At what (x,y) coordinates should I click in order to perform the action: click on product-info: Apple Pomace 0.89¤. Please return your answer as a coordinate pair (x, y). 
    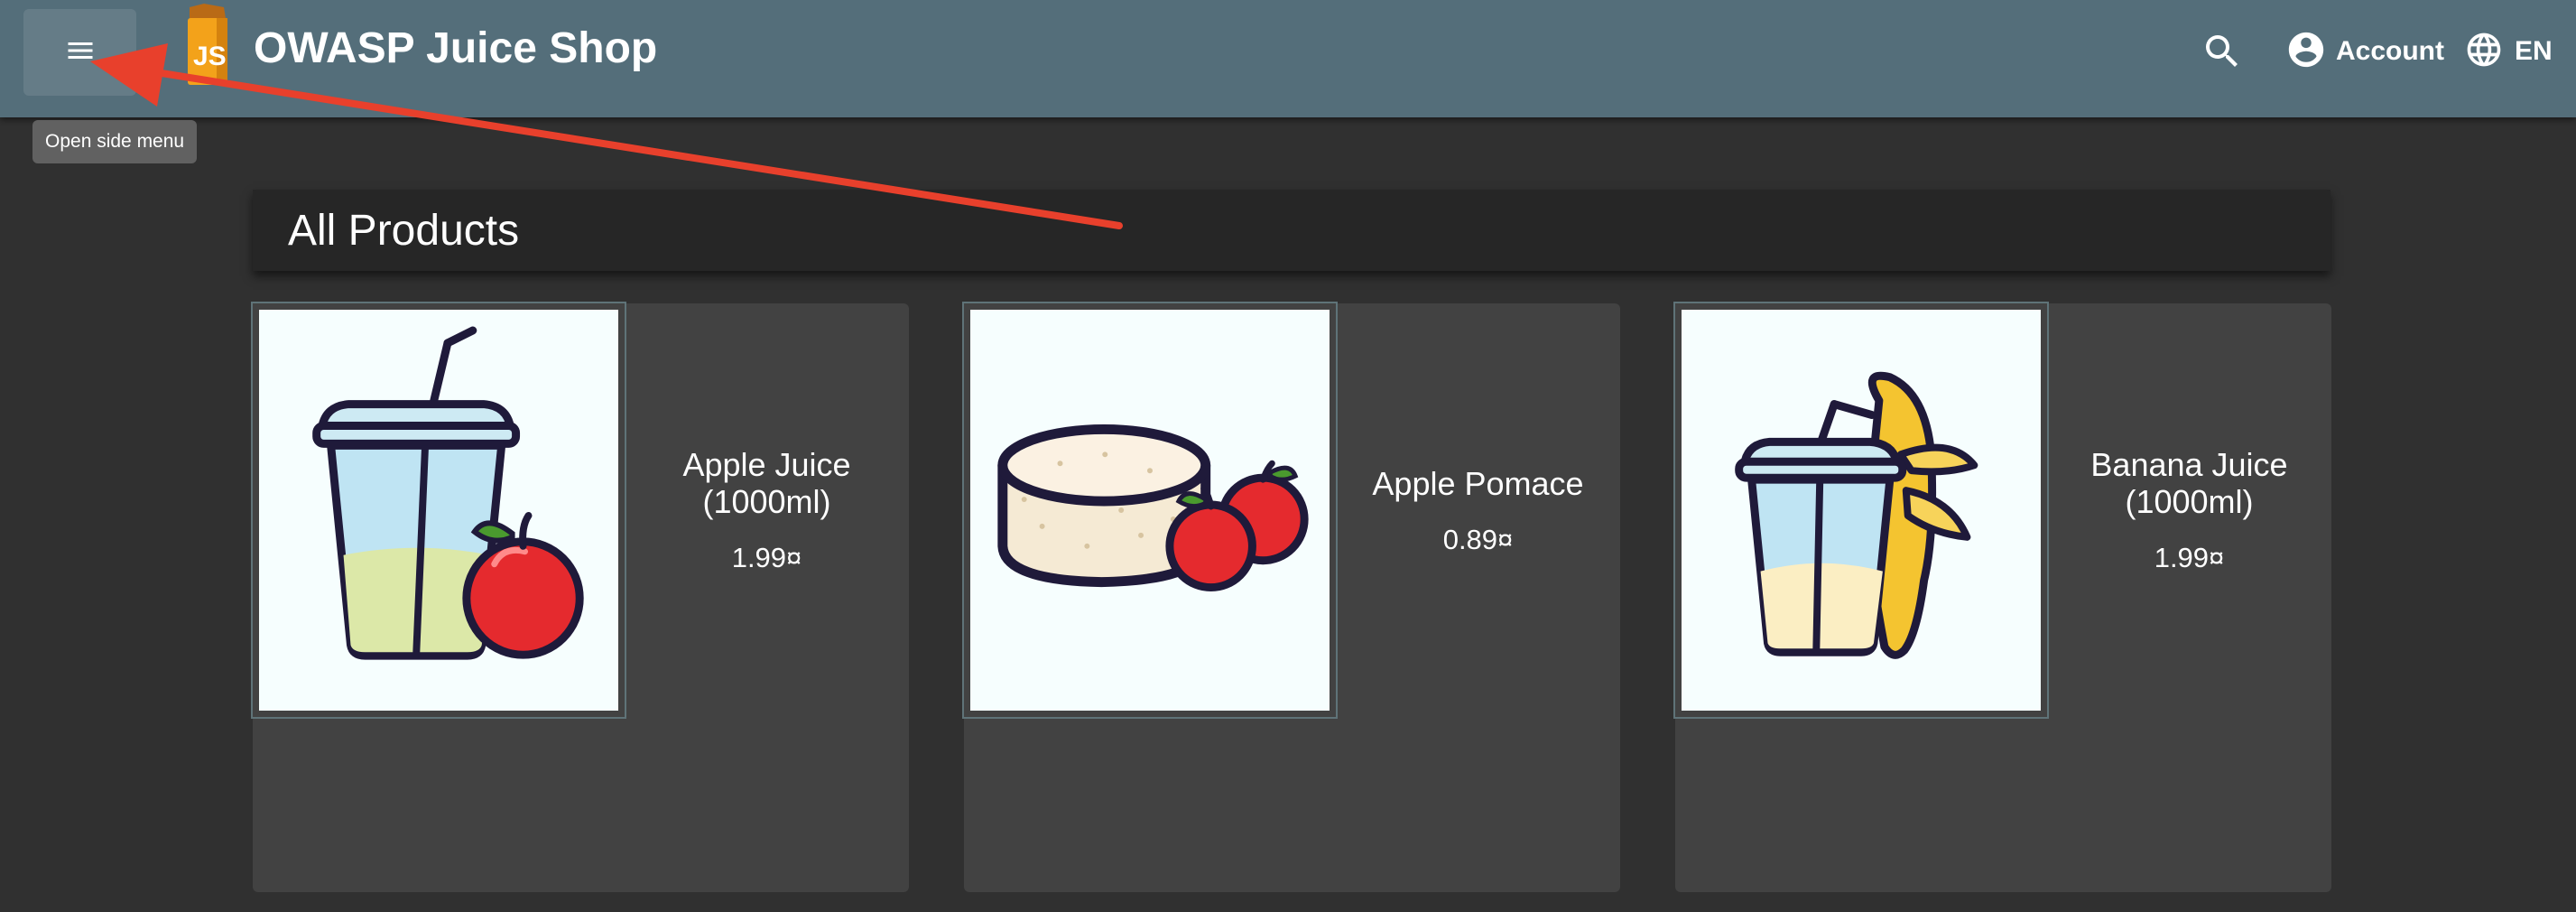
    Looking at the image, I should click on (1478, 510).